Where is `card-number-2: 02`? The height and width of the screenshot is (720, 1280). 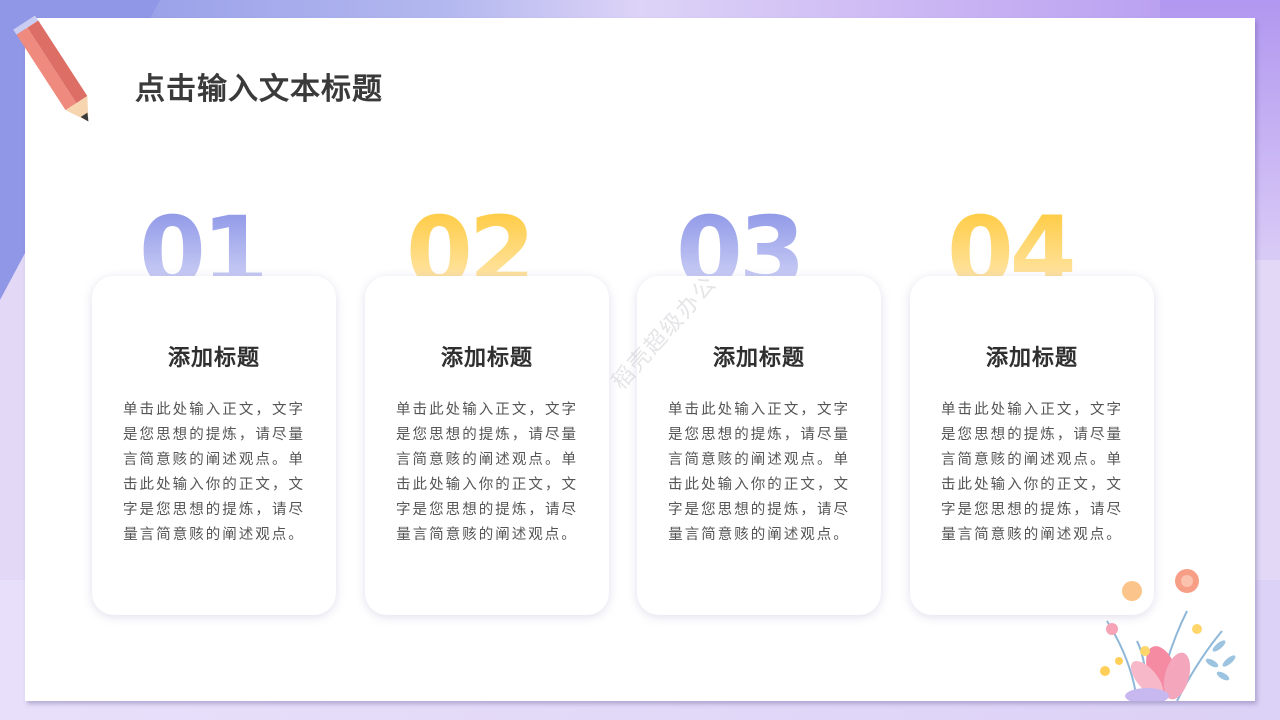 card-number-2: 02 is located at coordinates (481, 240).